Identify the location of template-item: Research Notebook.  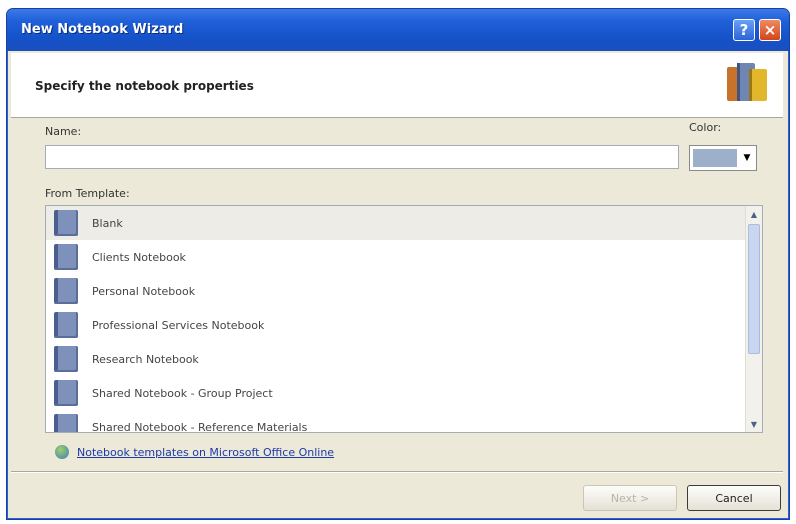
(404, 359).